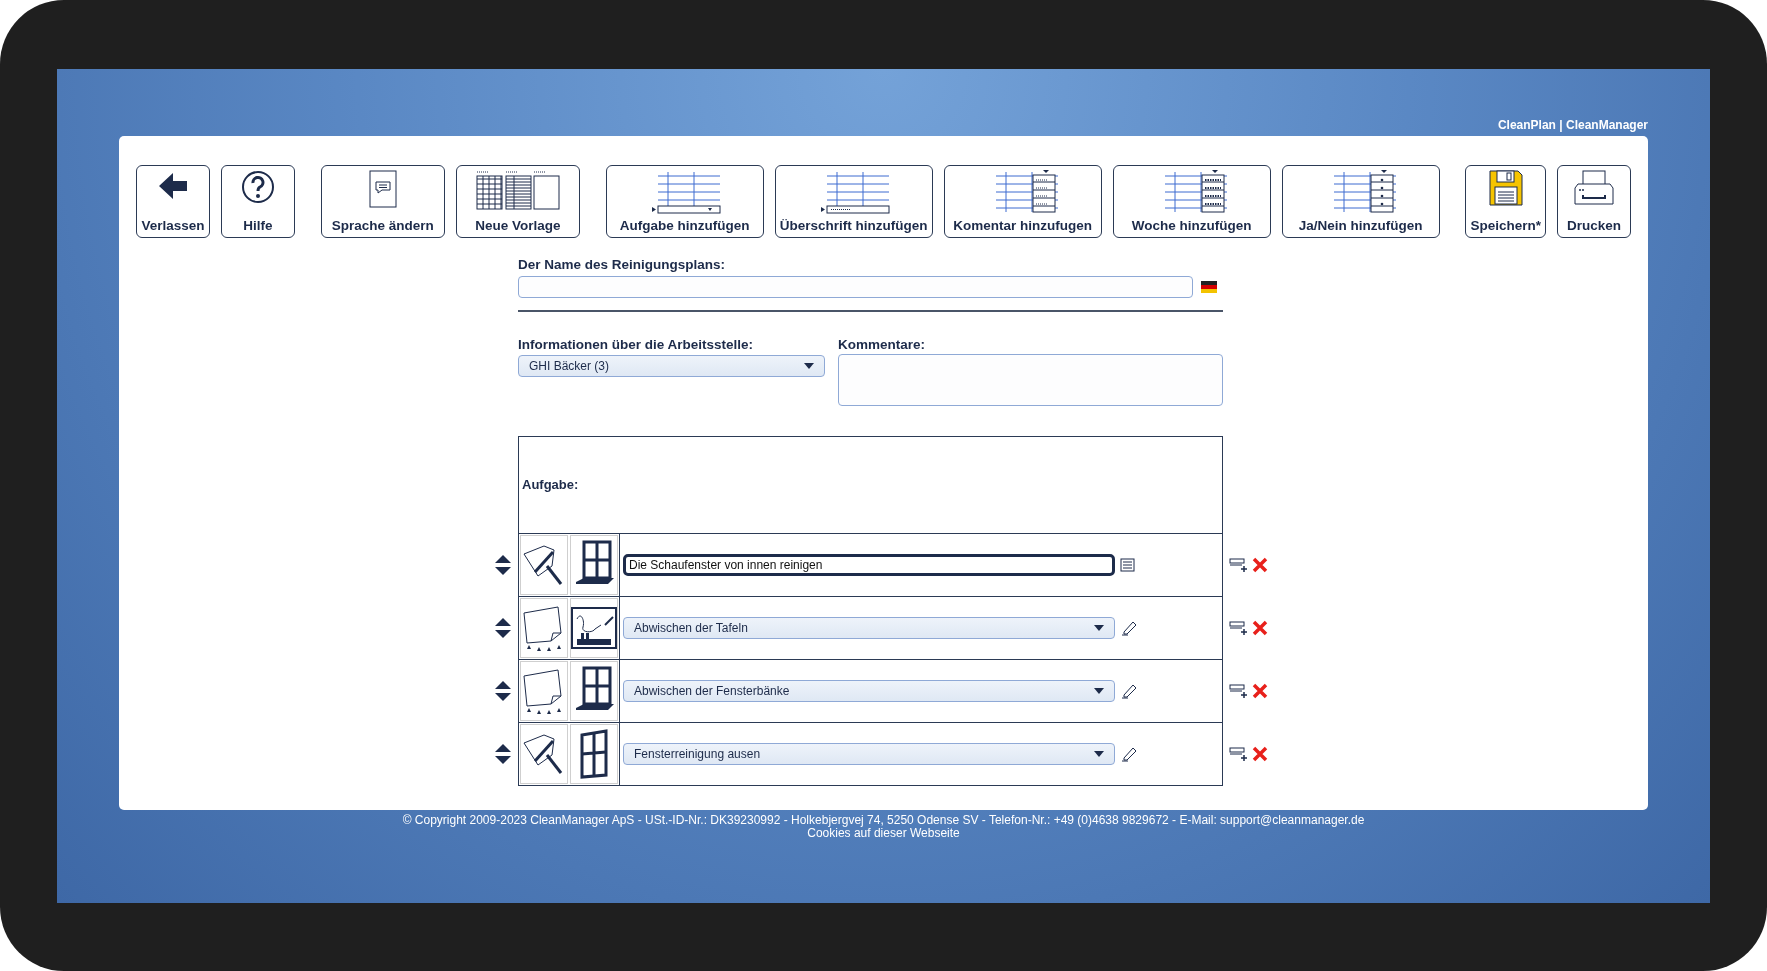 The image size is (1767, 971). What do you see at coordinates (173, 186) in the screenshot?
I see `back-arrow-icon` at bounding box center [173, 186].